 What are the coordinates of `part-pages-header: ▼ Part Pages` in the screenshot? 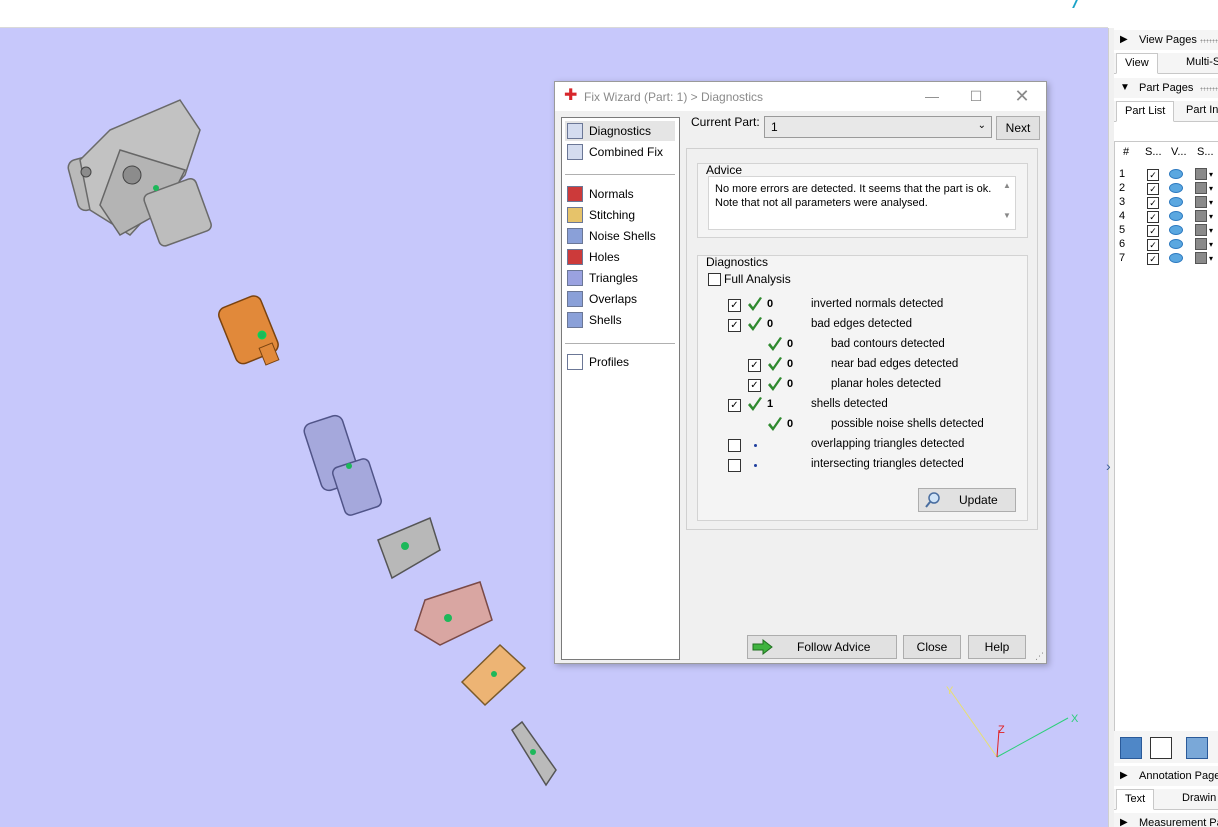 It's located at (1166, 88).